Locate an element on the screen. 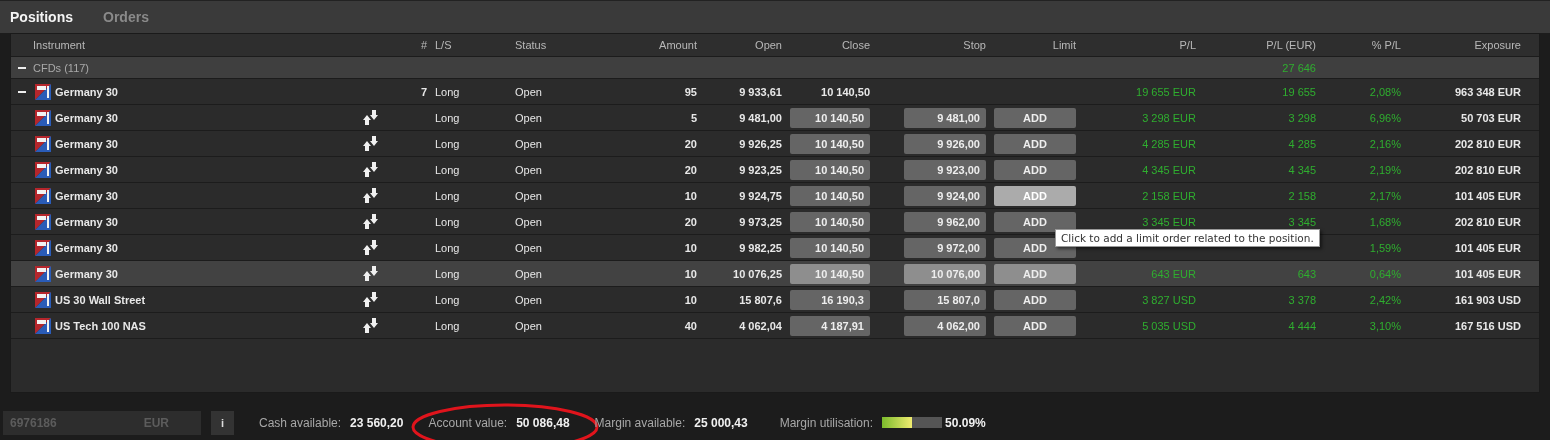 The width and height of the screenshot is (1550, 440). table-cell: 3 298 EUR is located at coordinates (1169, 117).